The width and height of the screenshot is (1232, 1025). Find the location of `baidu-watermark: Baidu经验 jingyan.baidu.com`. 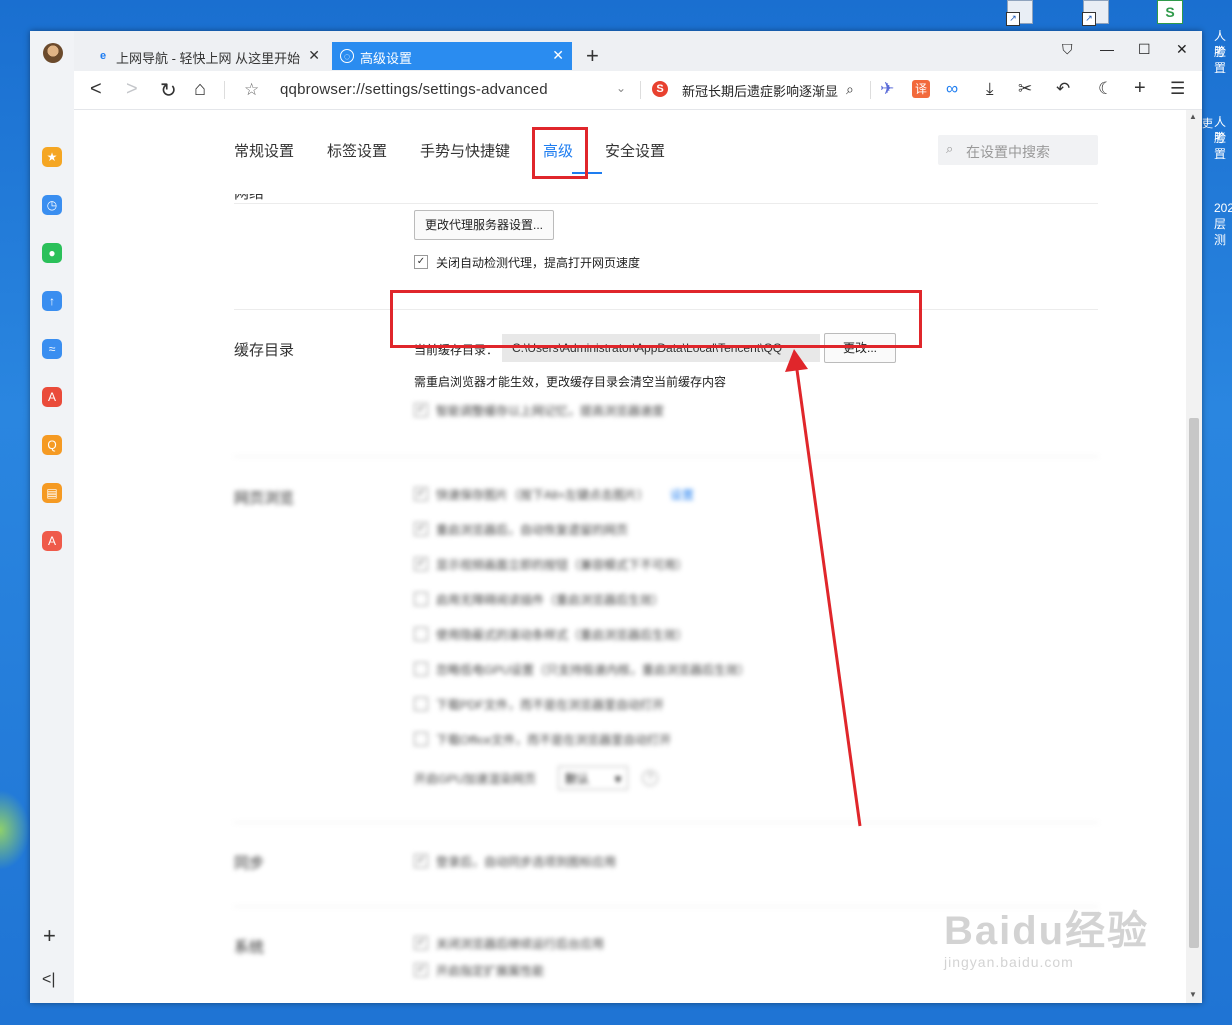

baidu-watermark: Baidu经验 jingyan.baidu.com is located at coordinates (1046, 934).